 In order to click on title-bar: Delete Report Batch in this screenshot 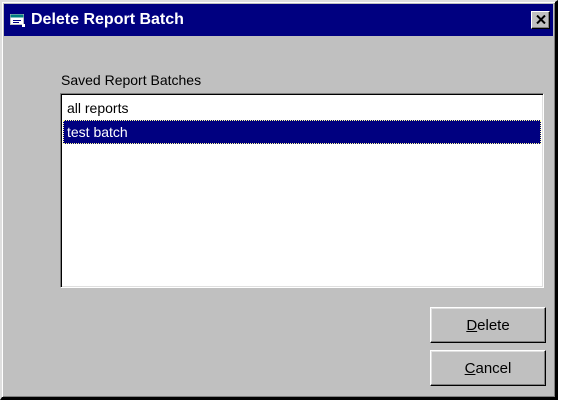, I will do `click(278, 20)`.